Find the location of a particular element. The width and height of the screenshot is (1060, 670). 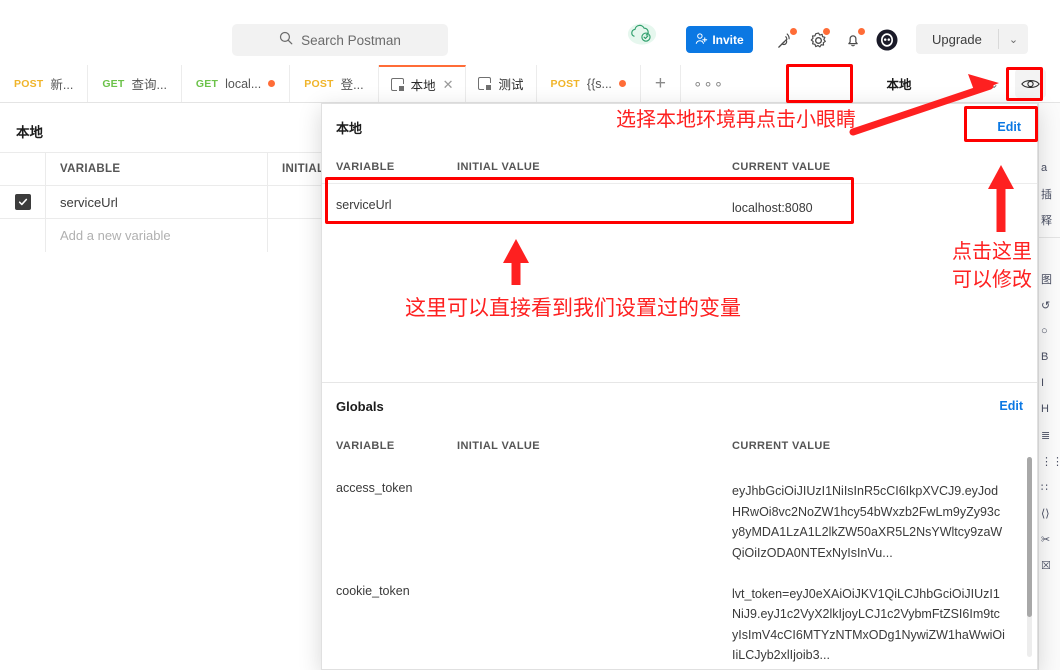

tab-environment-test: 测试 is located at coordinates (501, 83).